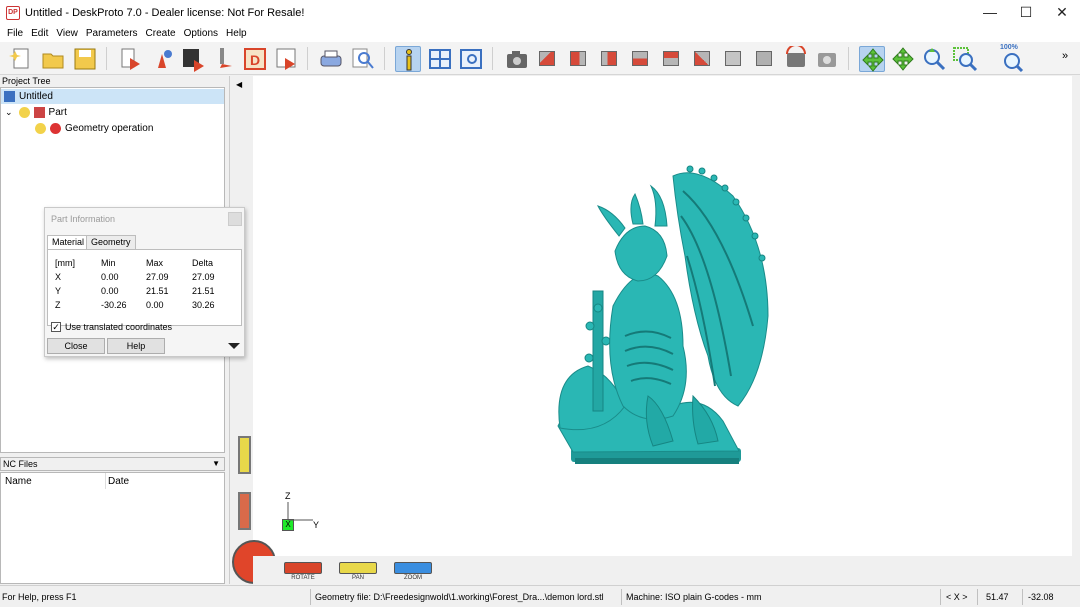  Describe the element at coordinates (244, 455) in the screenshot. I see `pan-slider` at that location.